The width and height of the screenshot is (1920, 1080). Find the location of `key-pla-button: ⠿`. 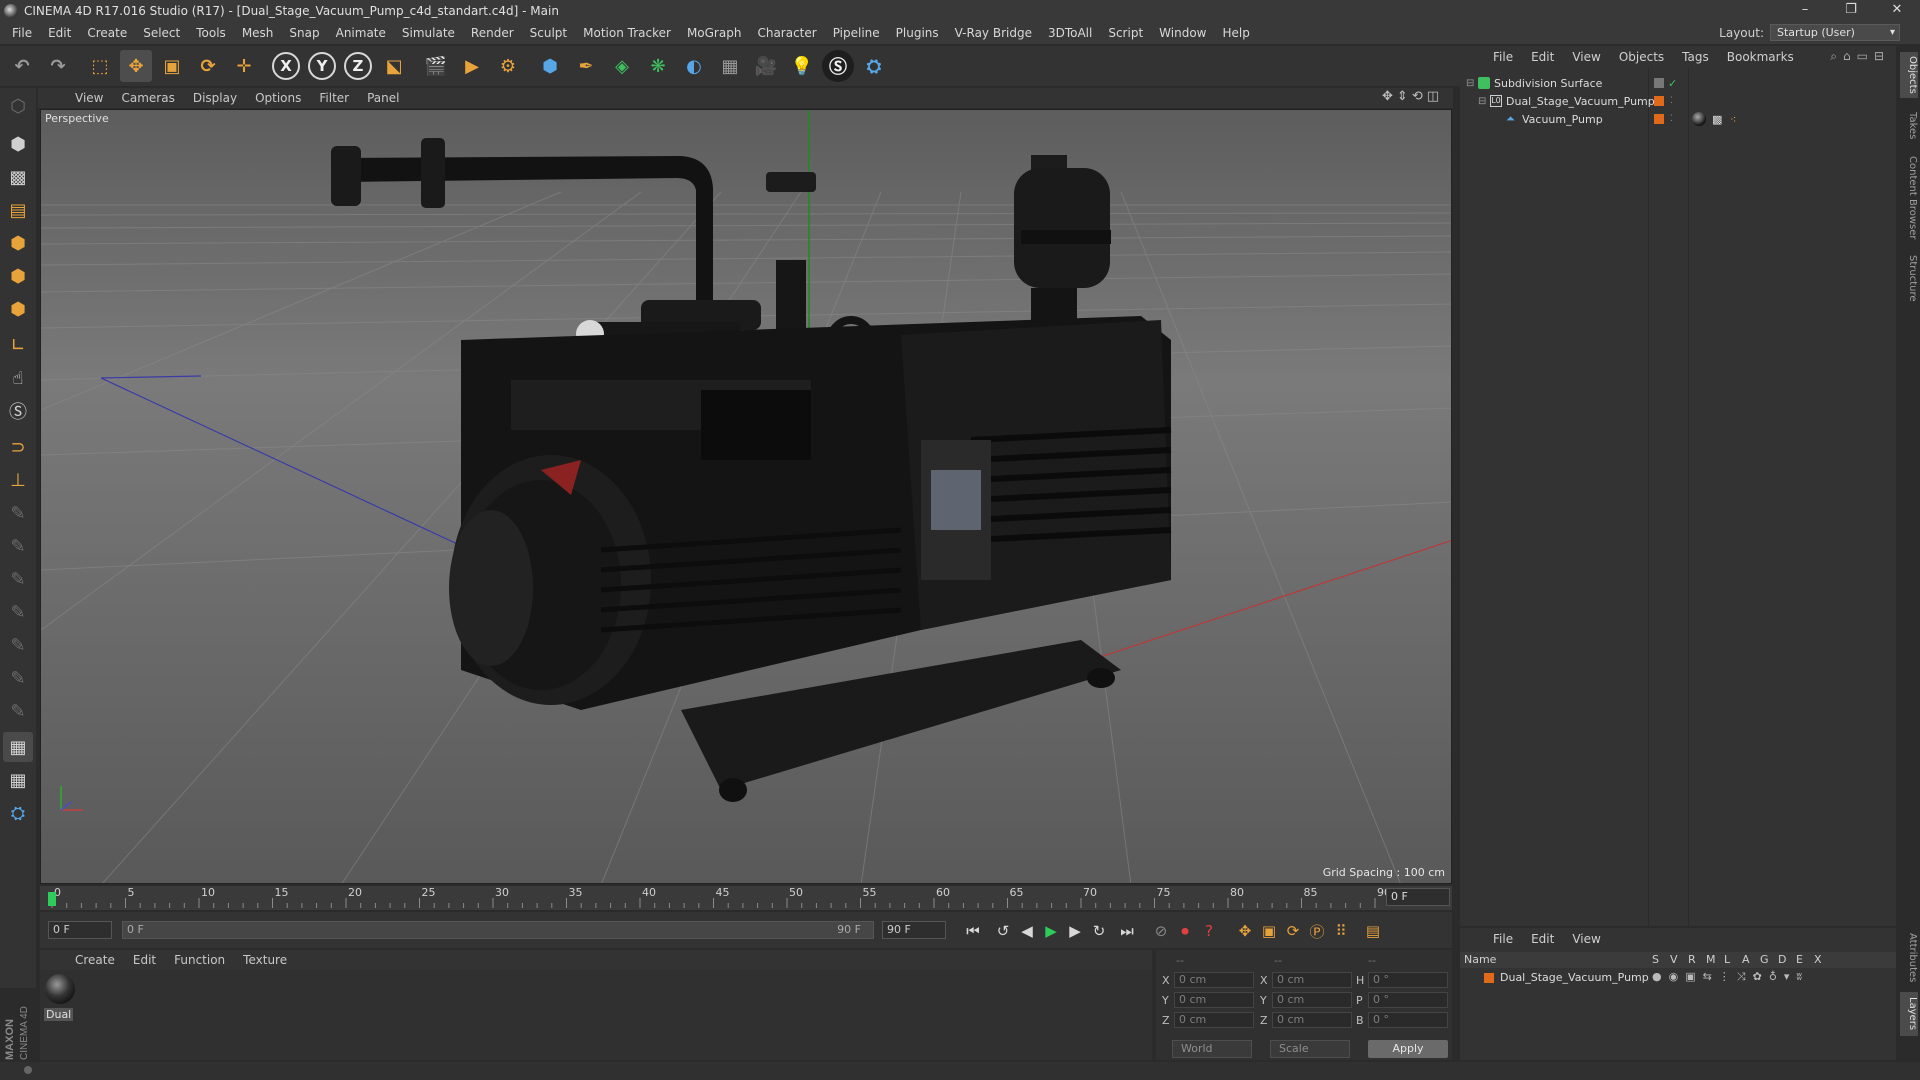

key-pla-button: ⠿ is located at coordinates (1341, 931).